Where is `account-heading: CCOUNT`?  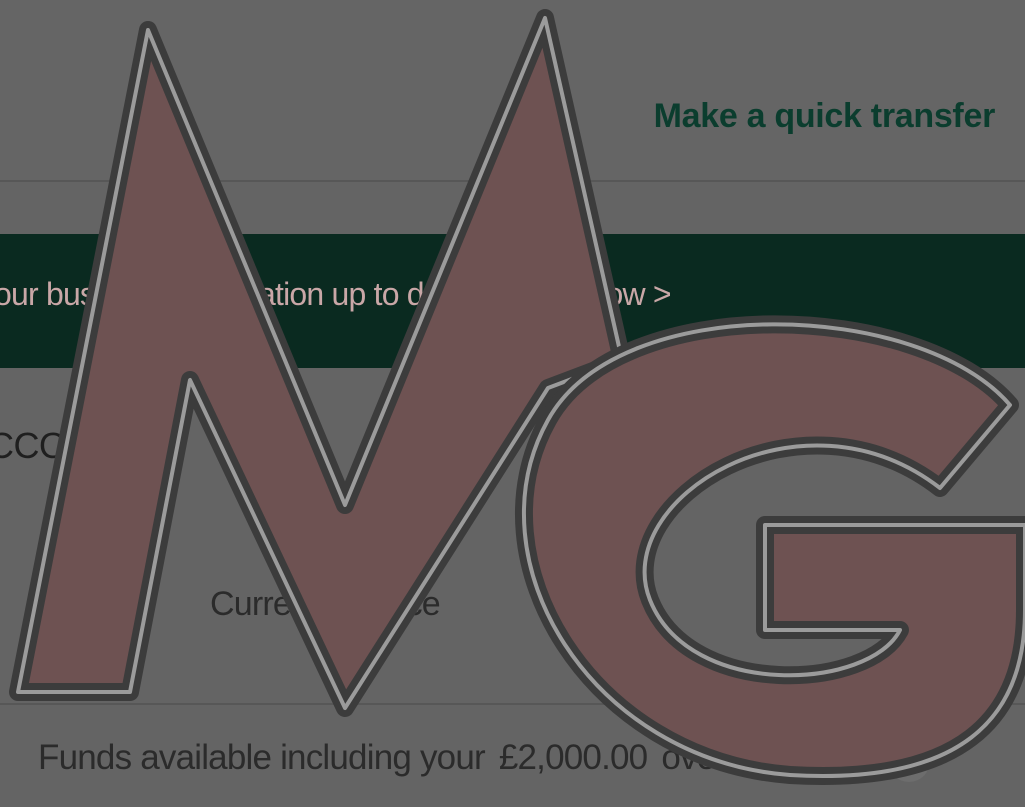 account-heading: CCOUNT is located at coordinates (69, 445).